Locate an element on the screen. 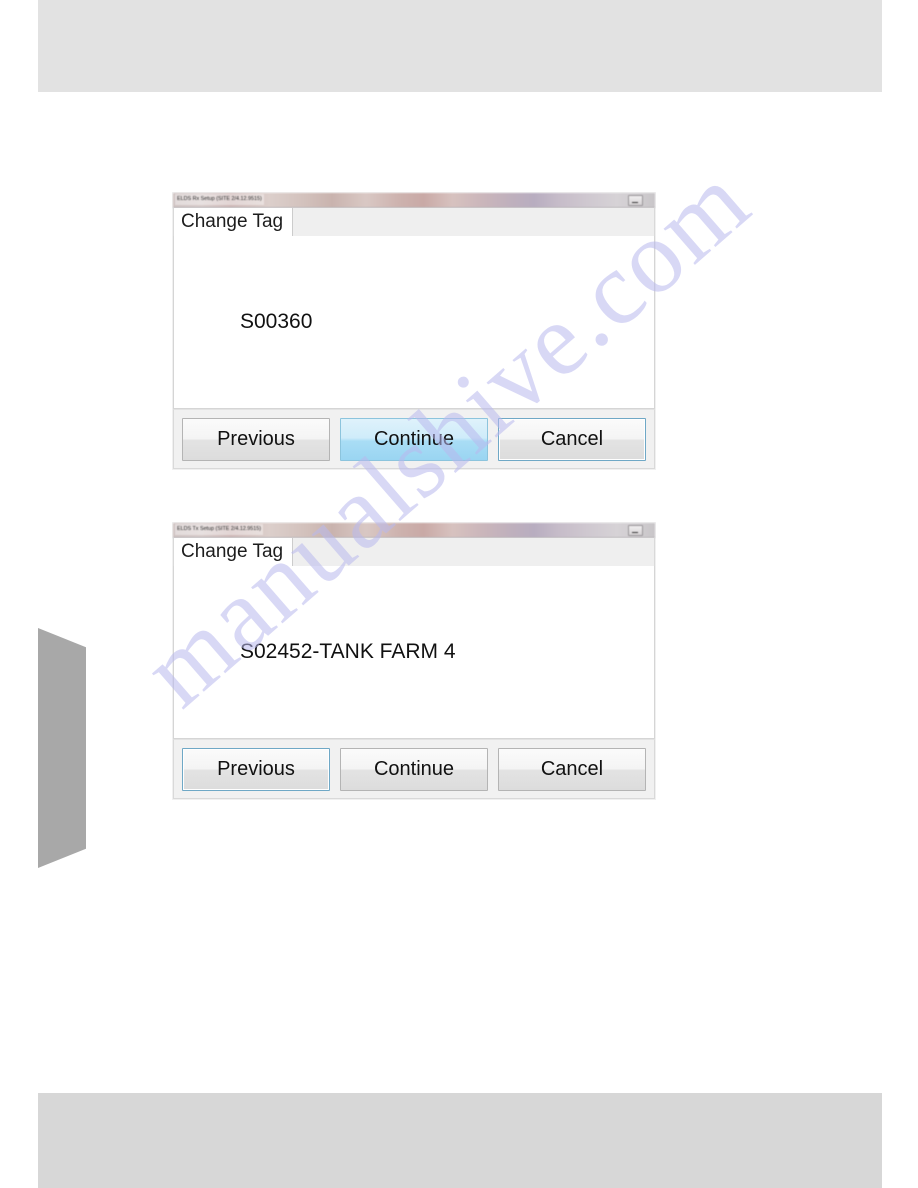  page-curl-tab is located at coordinates (62, 748).